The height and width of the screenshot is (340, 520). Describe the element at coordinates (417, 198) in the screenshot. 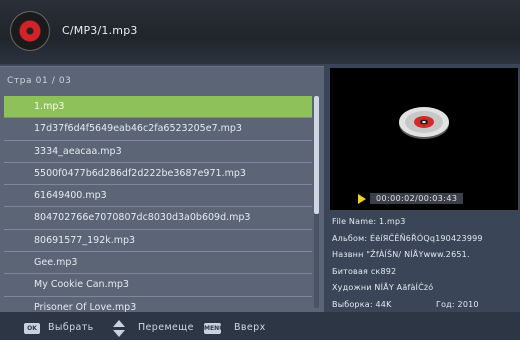

I see `playback-time: 00:00:02/00:03:43` at that location.